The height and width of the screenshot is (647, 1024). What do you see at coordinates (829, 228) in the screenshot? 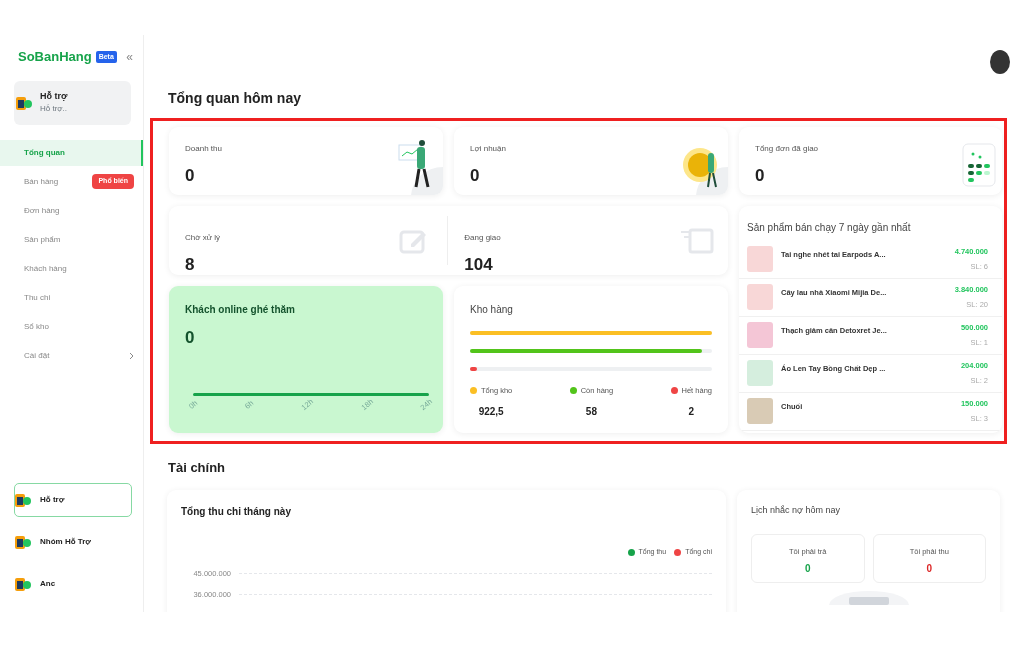
I see `card-title: Sản phẩm bán chạy 7 ngày gần nhất` at bounding box center [829, 228].